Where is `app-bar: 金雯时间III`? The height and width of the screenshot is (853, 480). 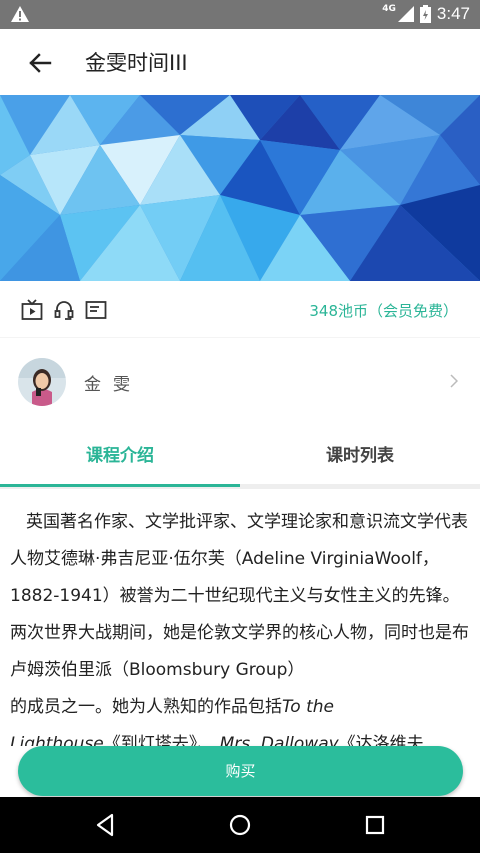
app-bar: 金雯时间III is located at coordinates (240, 62).